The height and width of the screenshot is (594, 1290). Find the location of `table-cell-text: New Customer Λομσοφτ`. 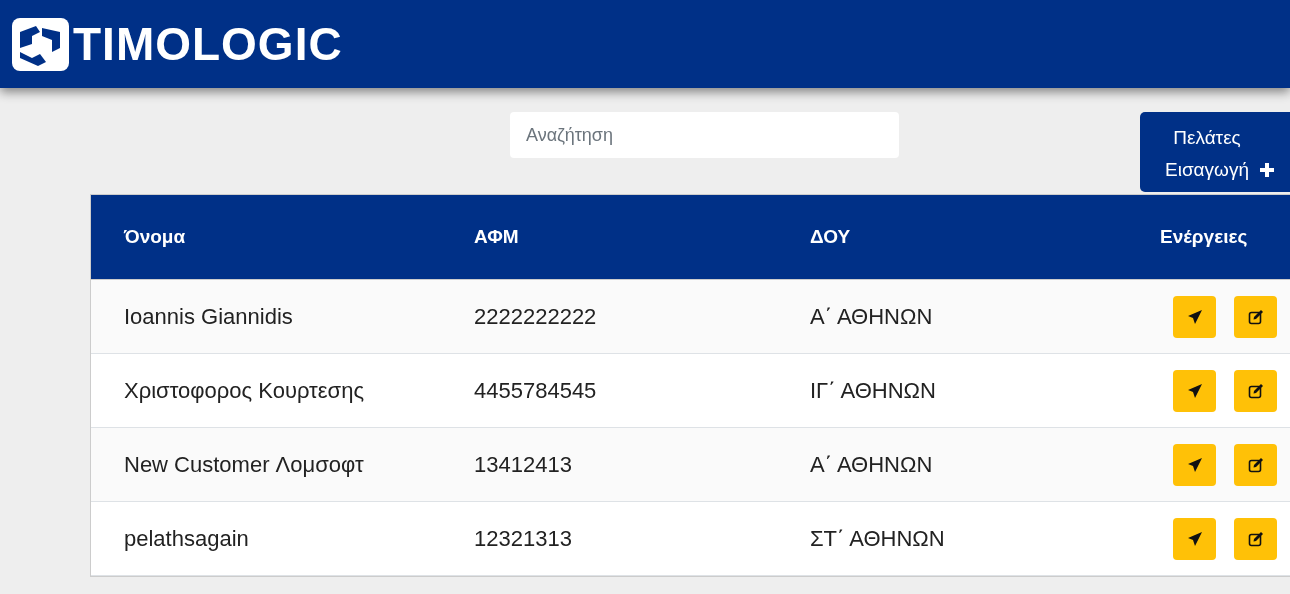

table-cell-text: New Customer Λομσοφτ is located at coordinates (244, 464).